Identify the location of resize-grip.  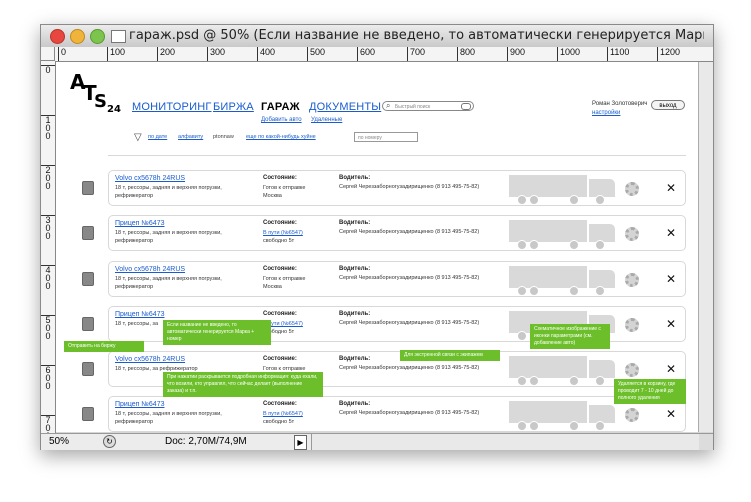
(706, 442).